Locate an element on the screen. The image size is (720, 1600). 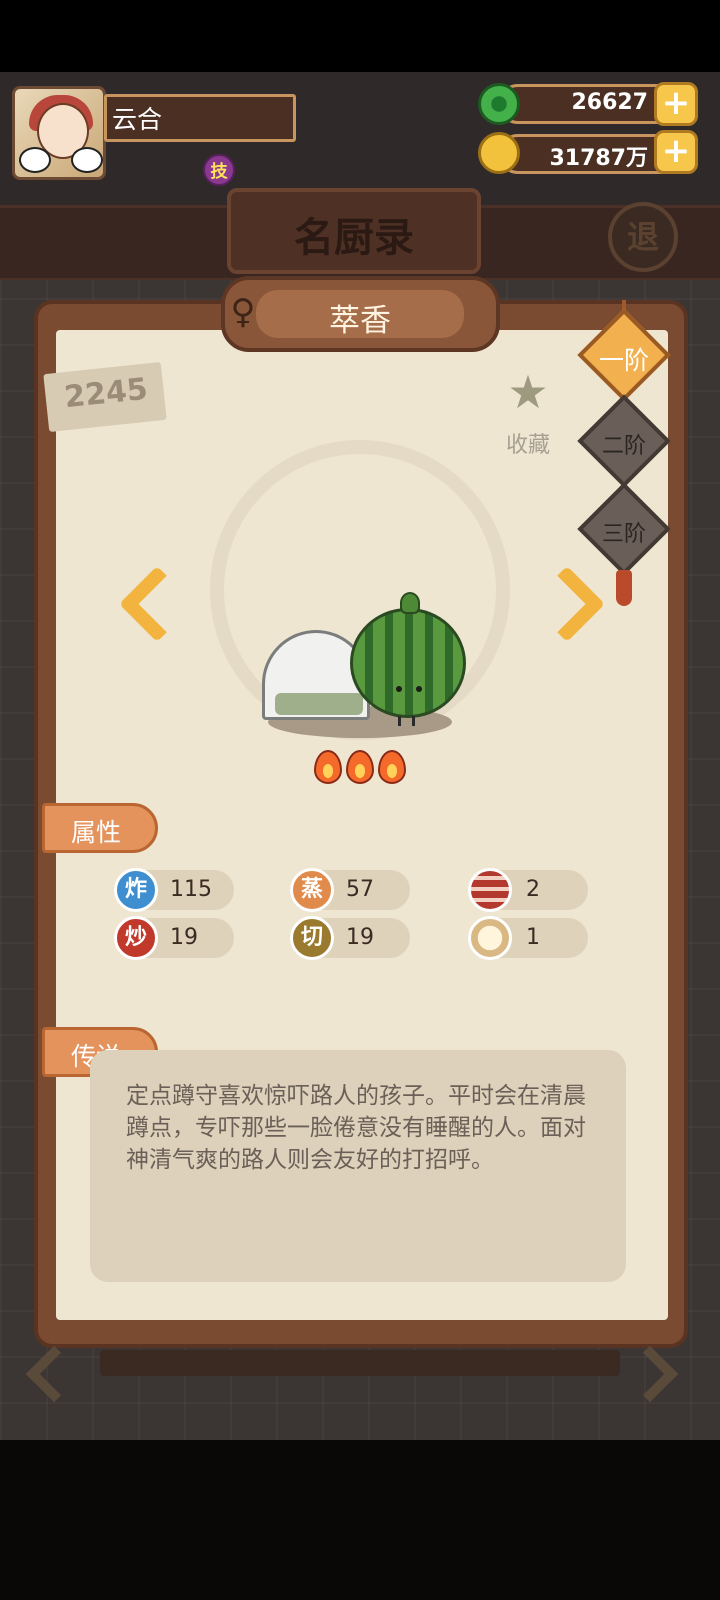
meat-value: 2 is located at coordinates (533, 889).